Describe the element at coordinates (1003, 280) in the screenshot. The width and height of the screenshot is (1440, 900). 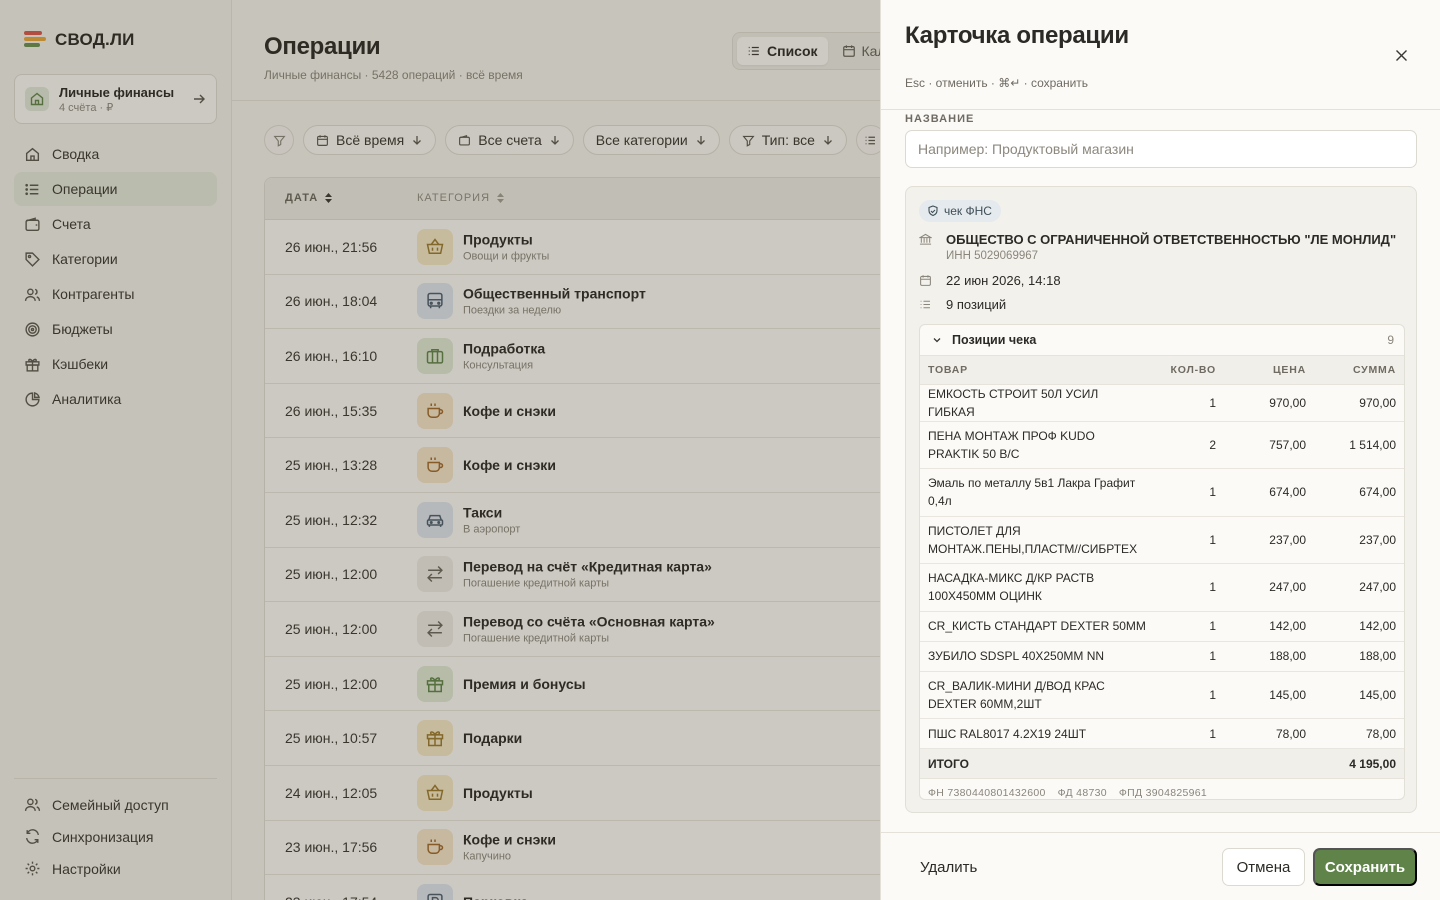
I see `receipt-datetime: 22 июн 2026, 14:18` at that location.